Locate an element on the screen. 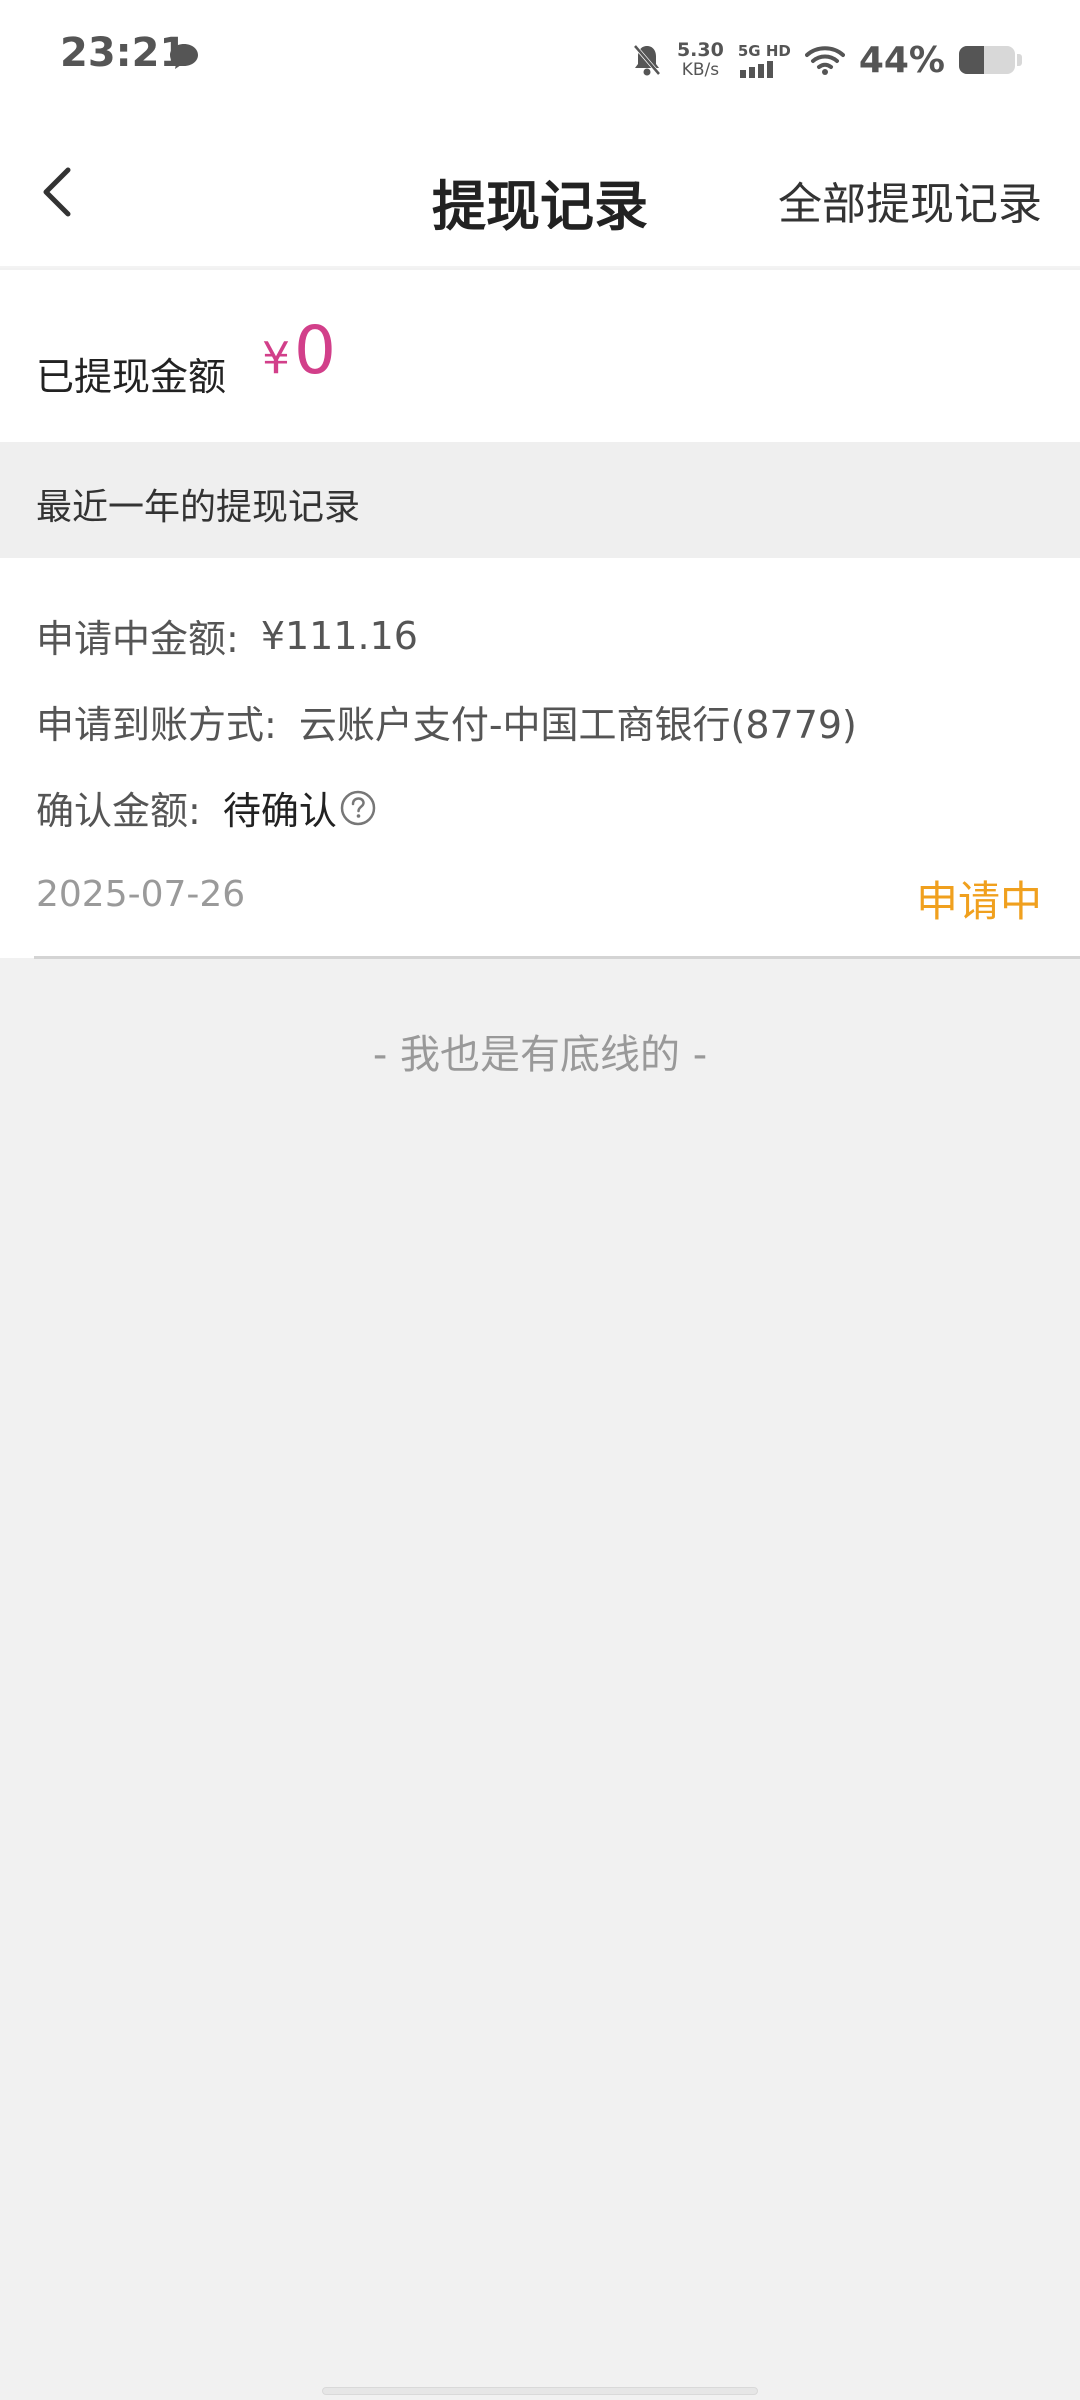 The width and height of the screenshot is (1080, 2400). nav-bar: 提现记录 全部提现记录 is located at coordinates (540, 190).